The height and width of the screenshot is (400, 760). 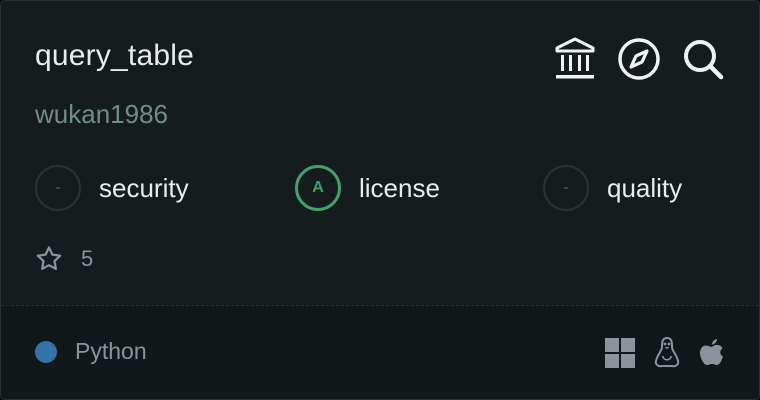 What do you see at coordinates (703, 59) in the screenshot?
I see `search-icon` at bounding box center [703, 59].